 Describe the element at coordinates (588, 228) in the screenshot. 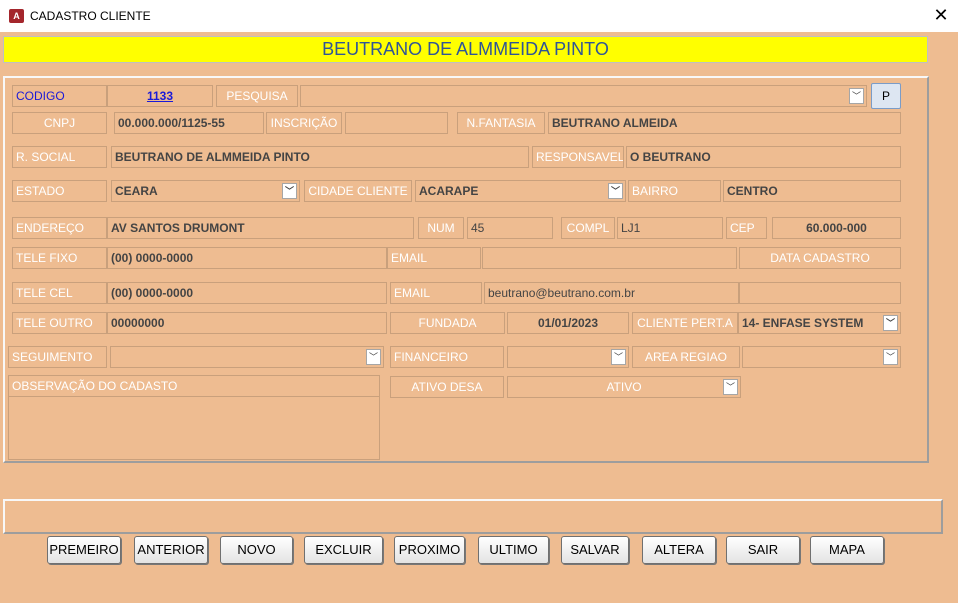

I see `compl-label: COMPL` at that location.